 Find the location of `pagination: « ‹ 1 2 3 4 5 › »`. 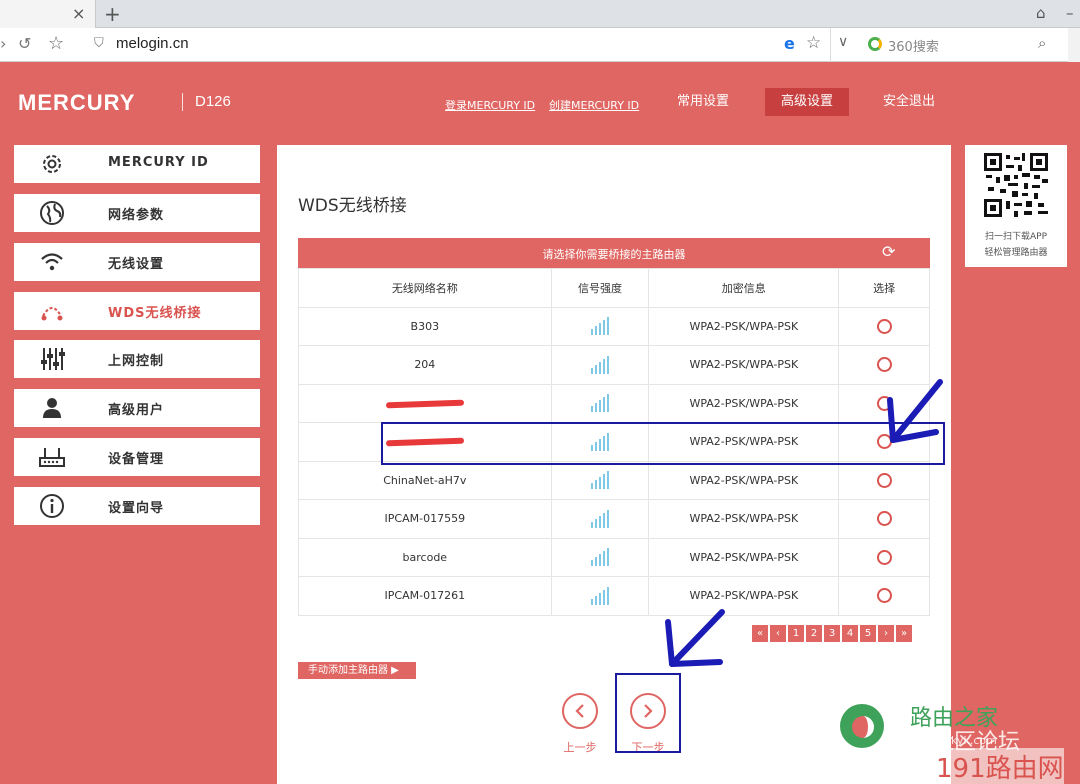

pagination: « ‹ 1 2 3 4 5 › » is located at coordinates (832, 633).